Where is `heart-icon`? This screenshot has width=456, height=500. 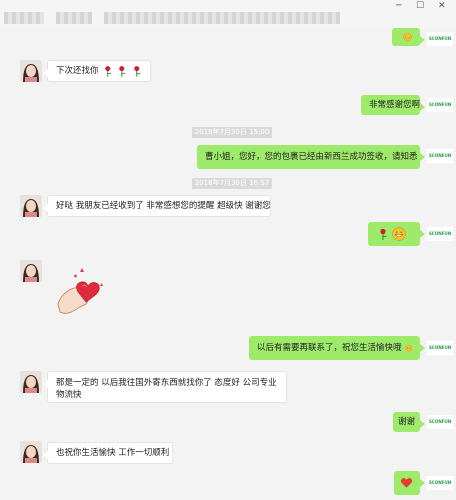 heart-icon is located at coordinates (406, 483).